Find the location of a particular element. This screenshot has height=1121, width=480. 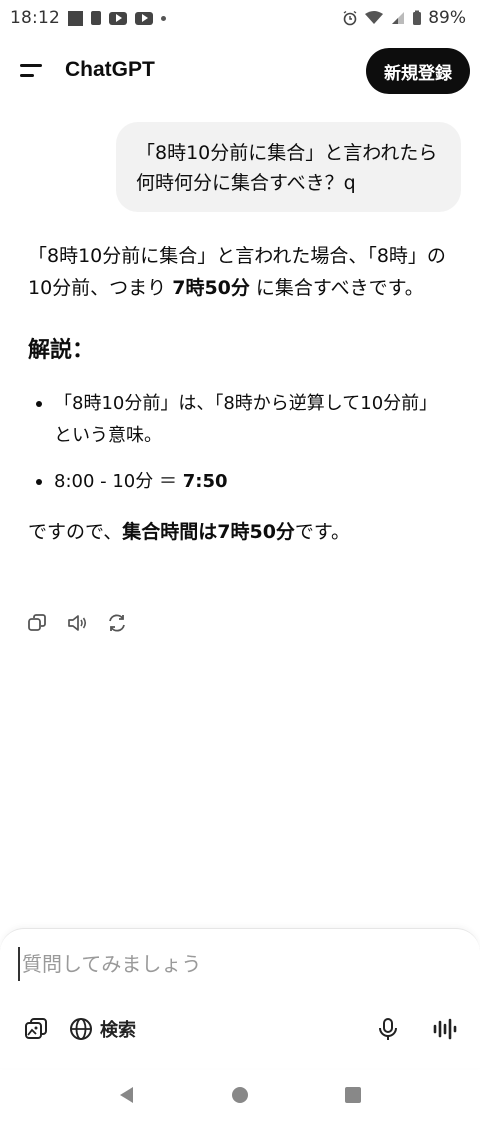

globe-icon is located at coordinates (81, 1029).